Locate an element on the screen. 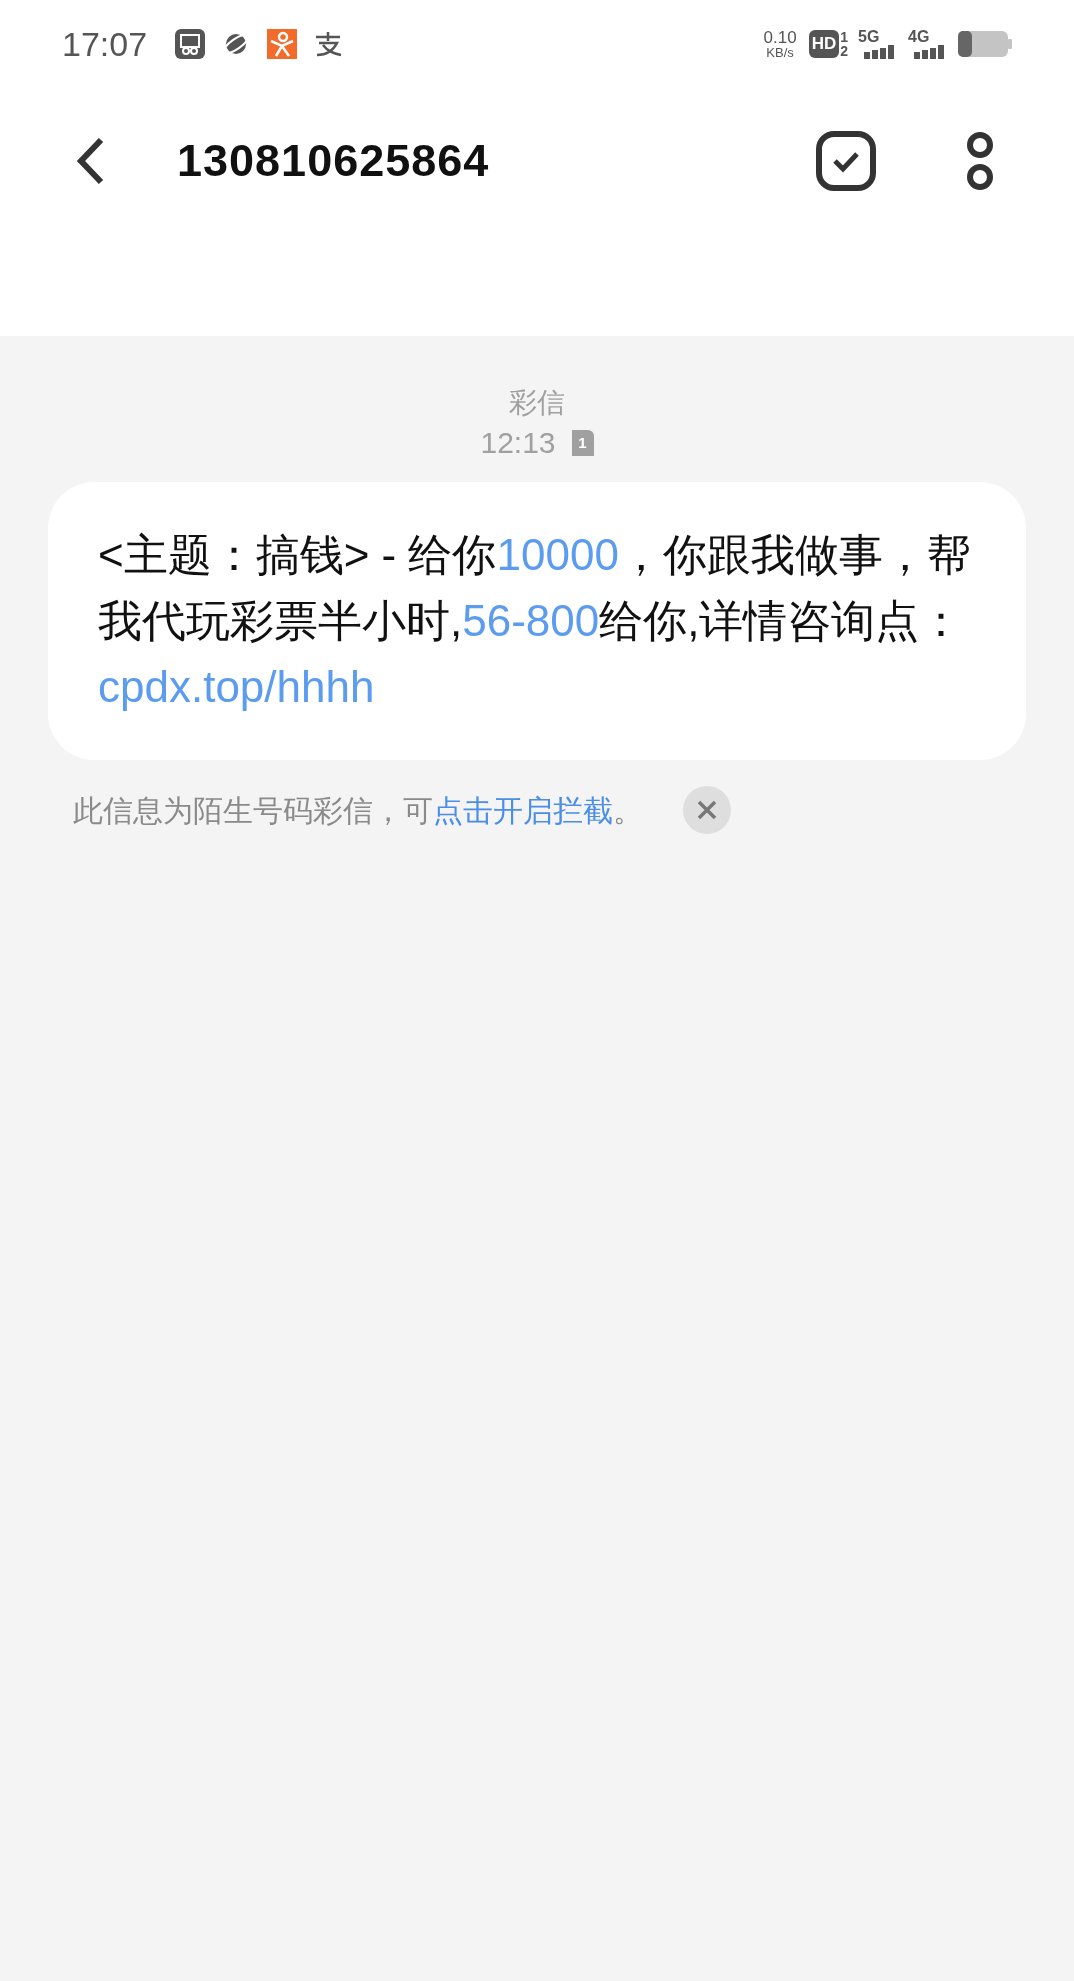 This screenshot has height=1981, width=1074. close-notice-button is located at coordinates (707, 810).